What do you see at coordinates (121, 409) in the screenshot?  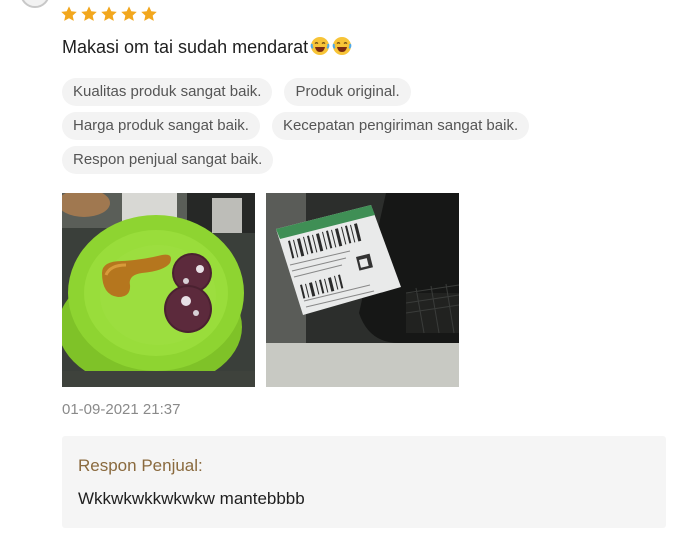 I see `review-timestamp: 01-09-2021 21:37` at bounding box center [121, 409].